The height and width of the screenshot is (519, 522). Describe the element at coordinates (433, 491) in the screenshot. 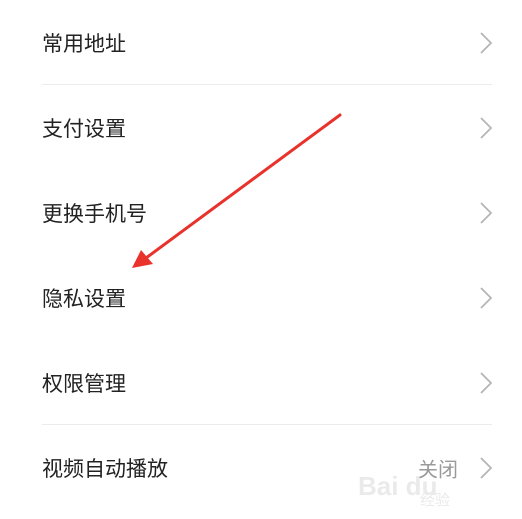

I see `baidu-watermark: Bai du 经验` at that location.